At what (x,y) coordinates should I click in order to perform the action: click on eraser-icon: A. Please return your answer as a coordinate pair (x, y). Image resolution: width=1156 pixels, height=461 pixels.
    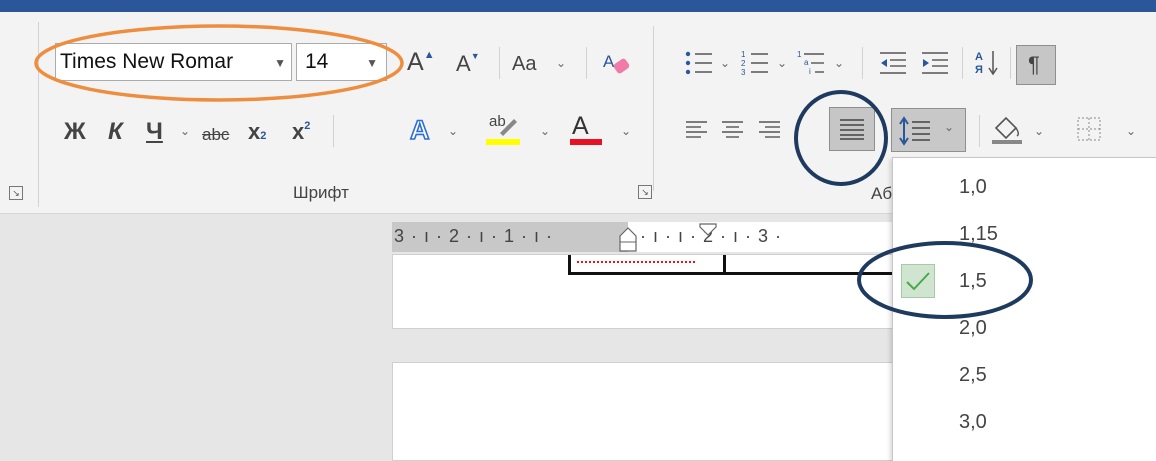
    Looking at the image, I should click on (616, 63).